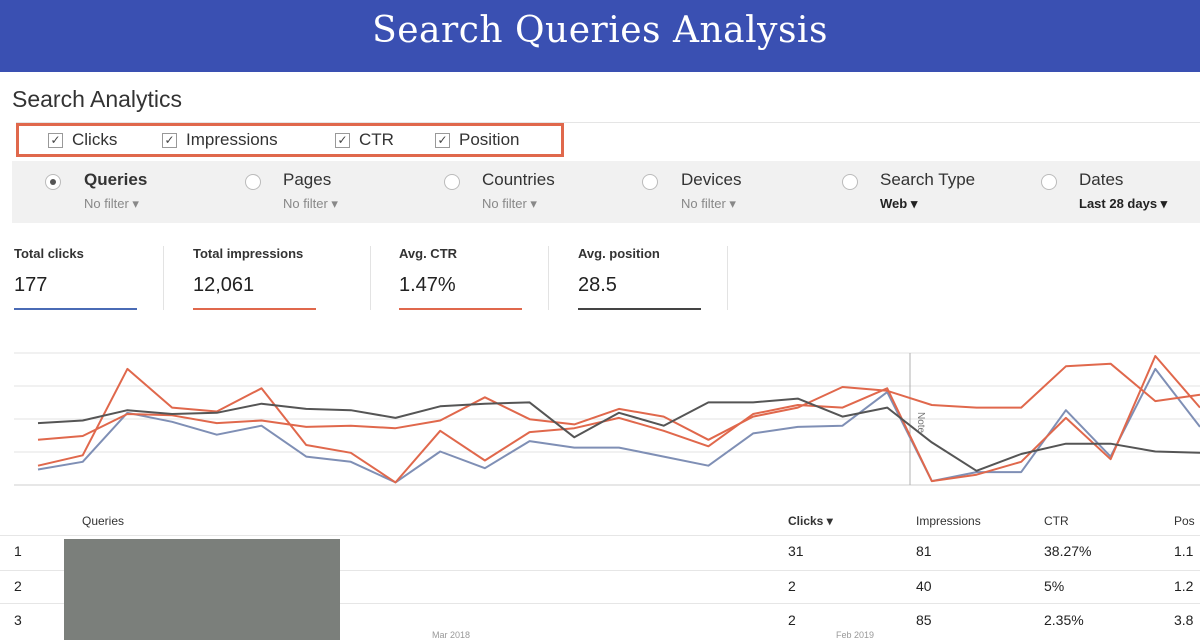 This screenshot has width=1200, height=640. What do you see at coordinates (232, 139) in the screenshot?
I see `impressions-label: Impressions` at bounding box center [232, 139].